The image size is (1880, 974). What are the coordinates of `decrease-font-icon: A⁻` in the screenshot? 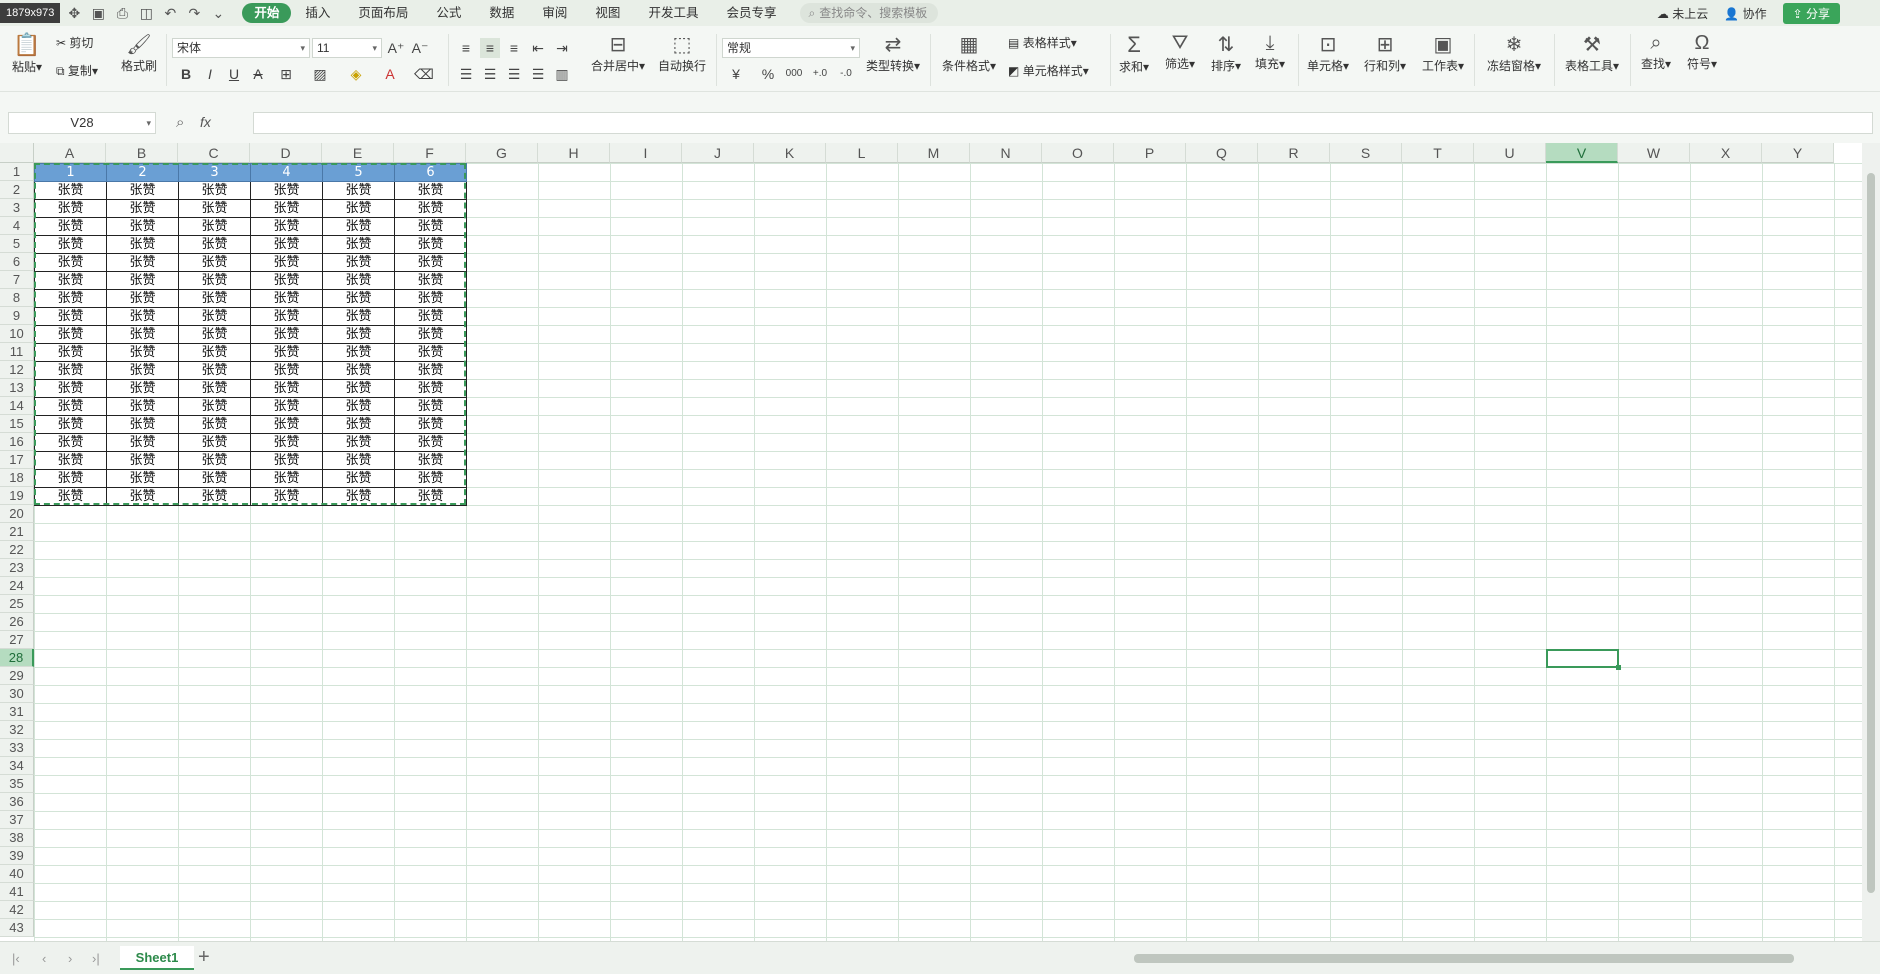 It's located at (420, 48).